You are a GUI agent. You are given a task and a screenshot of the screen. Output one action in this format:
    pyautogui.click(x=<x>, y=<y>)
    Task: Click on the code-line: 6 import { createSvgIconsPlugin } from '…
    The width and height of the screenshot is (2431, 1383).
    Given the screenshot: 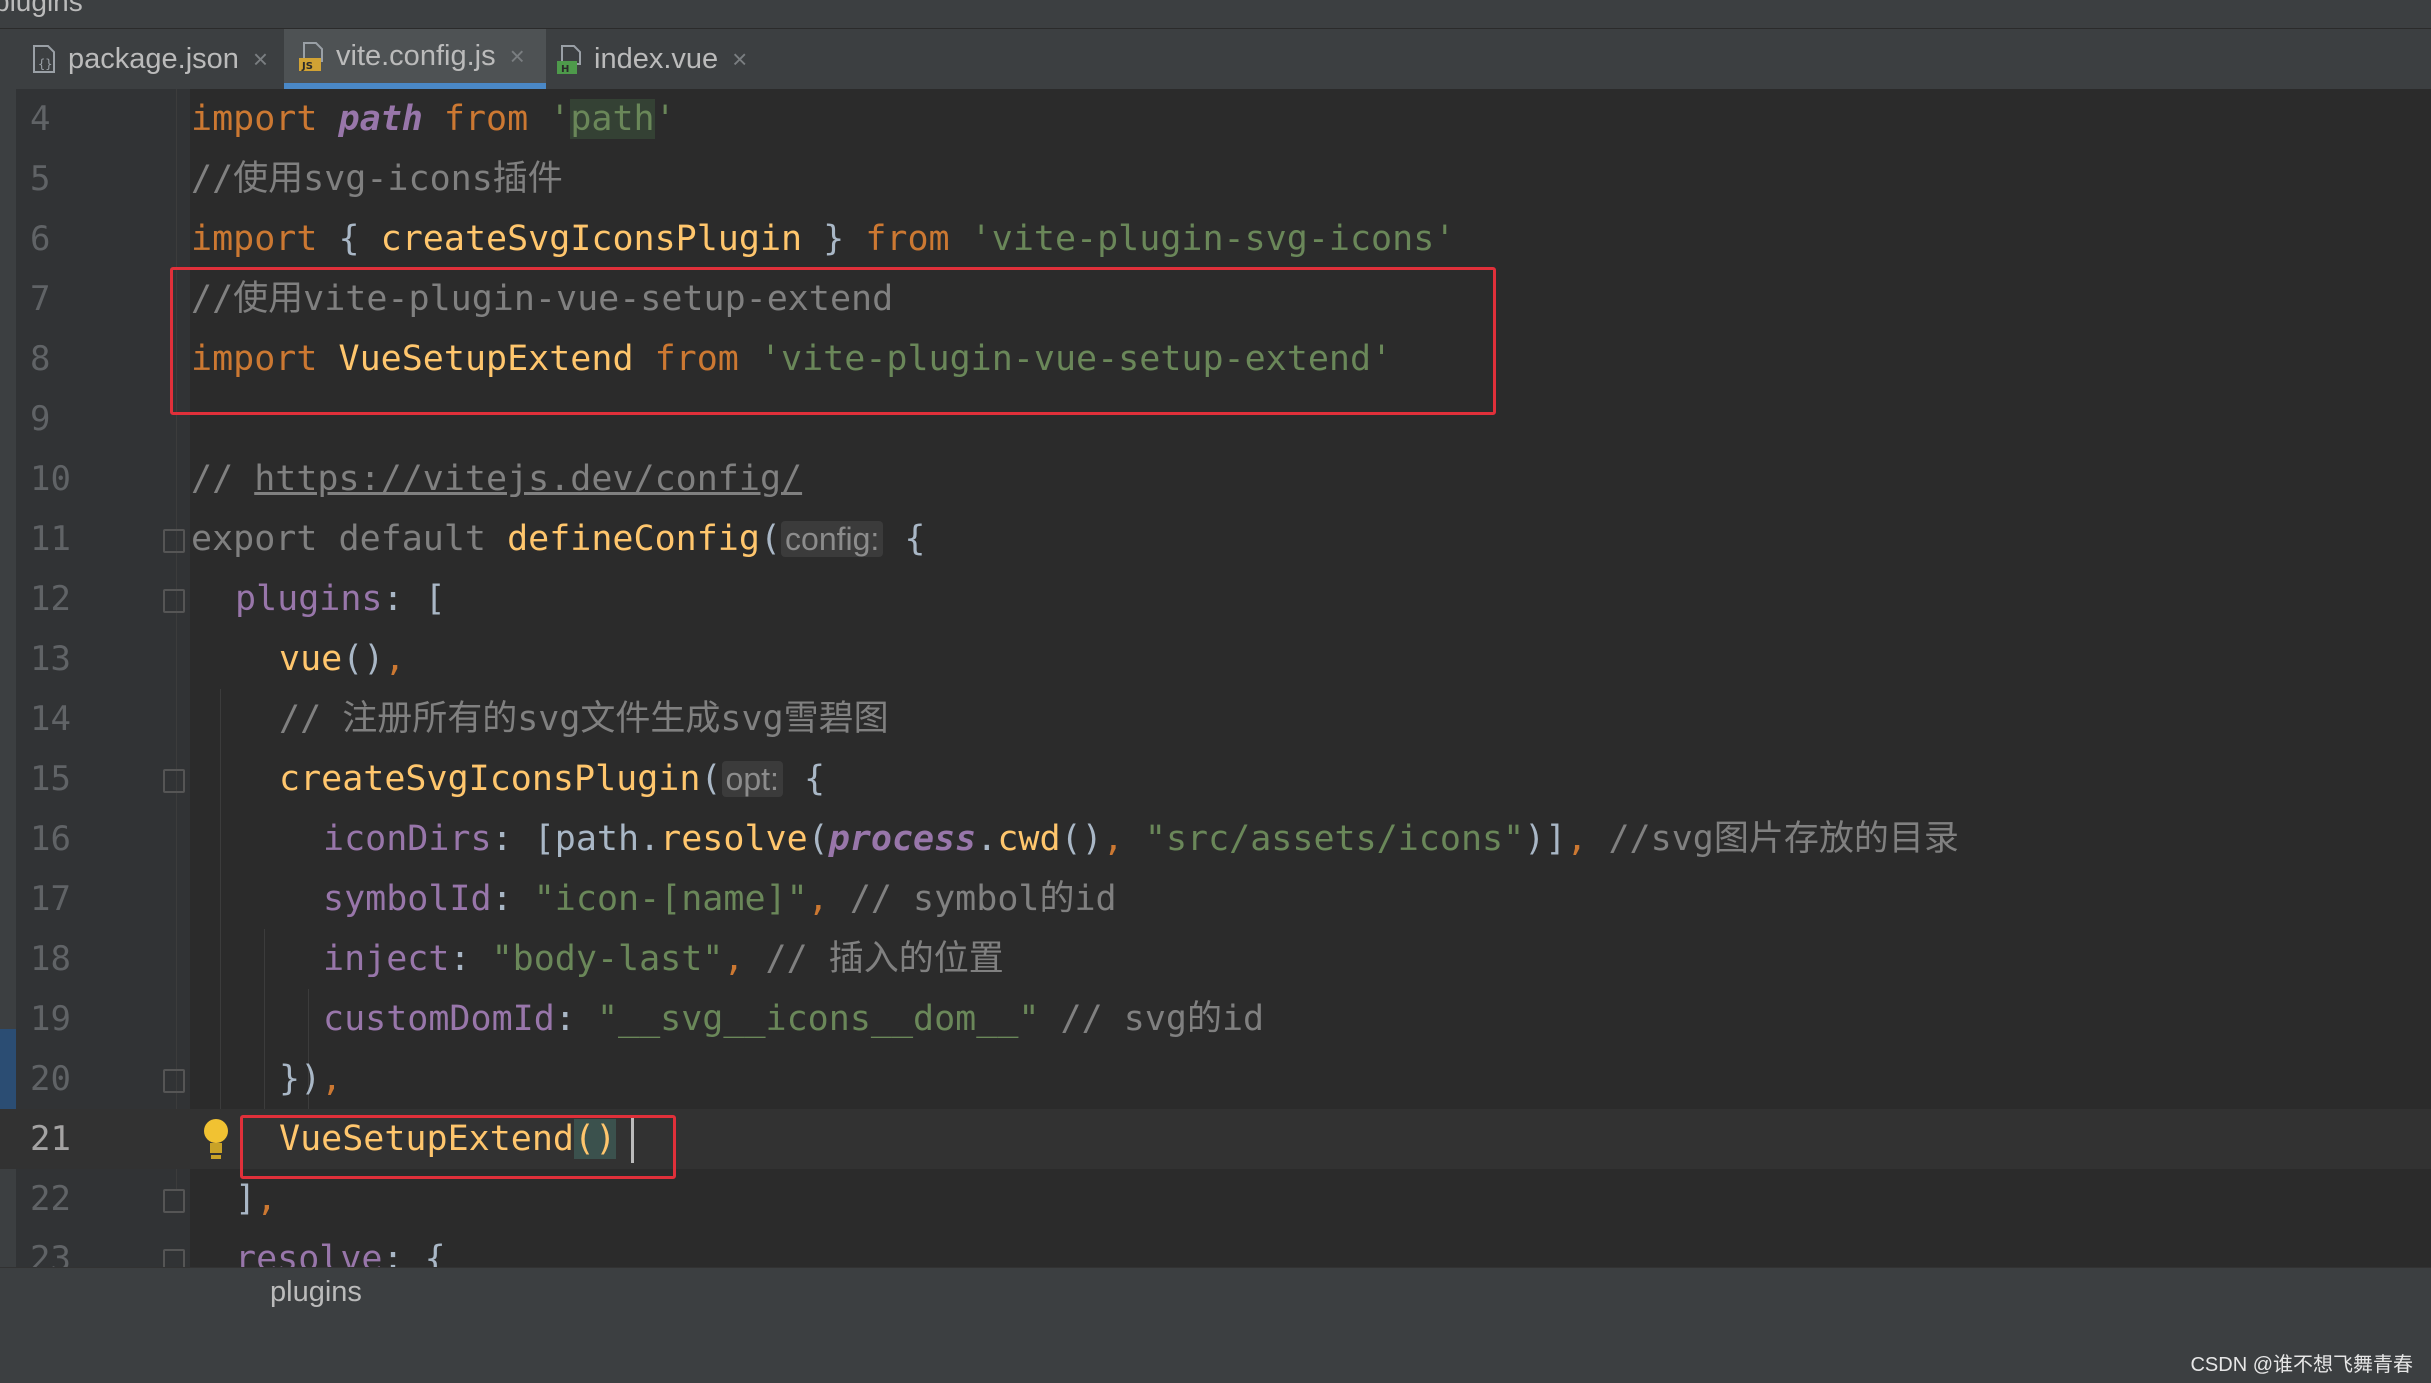 What is the action you would take?
    pyautogui.click(x=1215, y=239)
    